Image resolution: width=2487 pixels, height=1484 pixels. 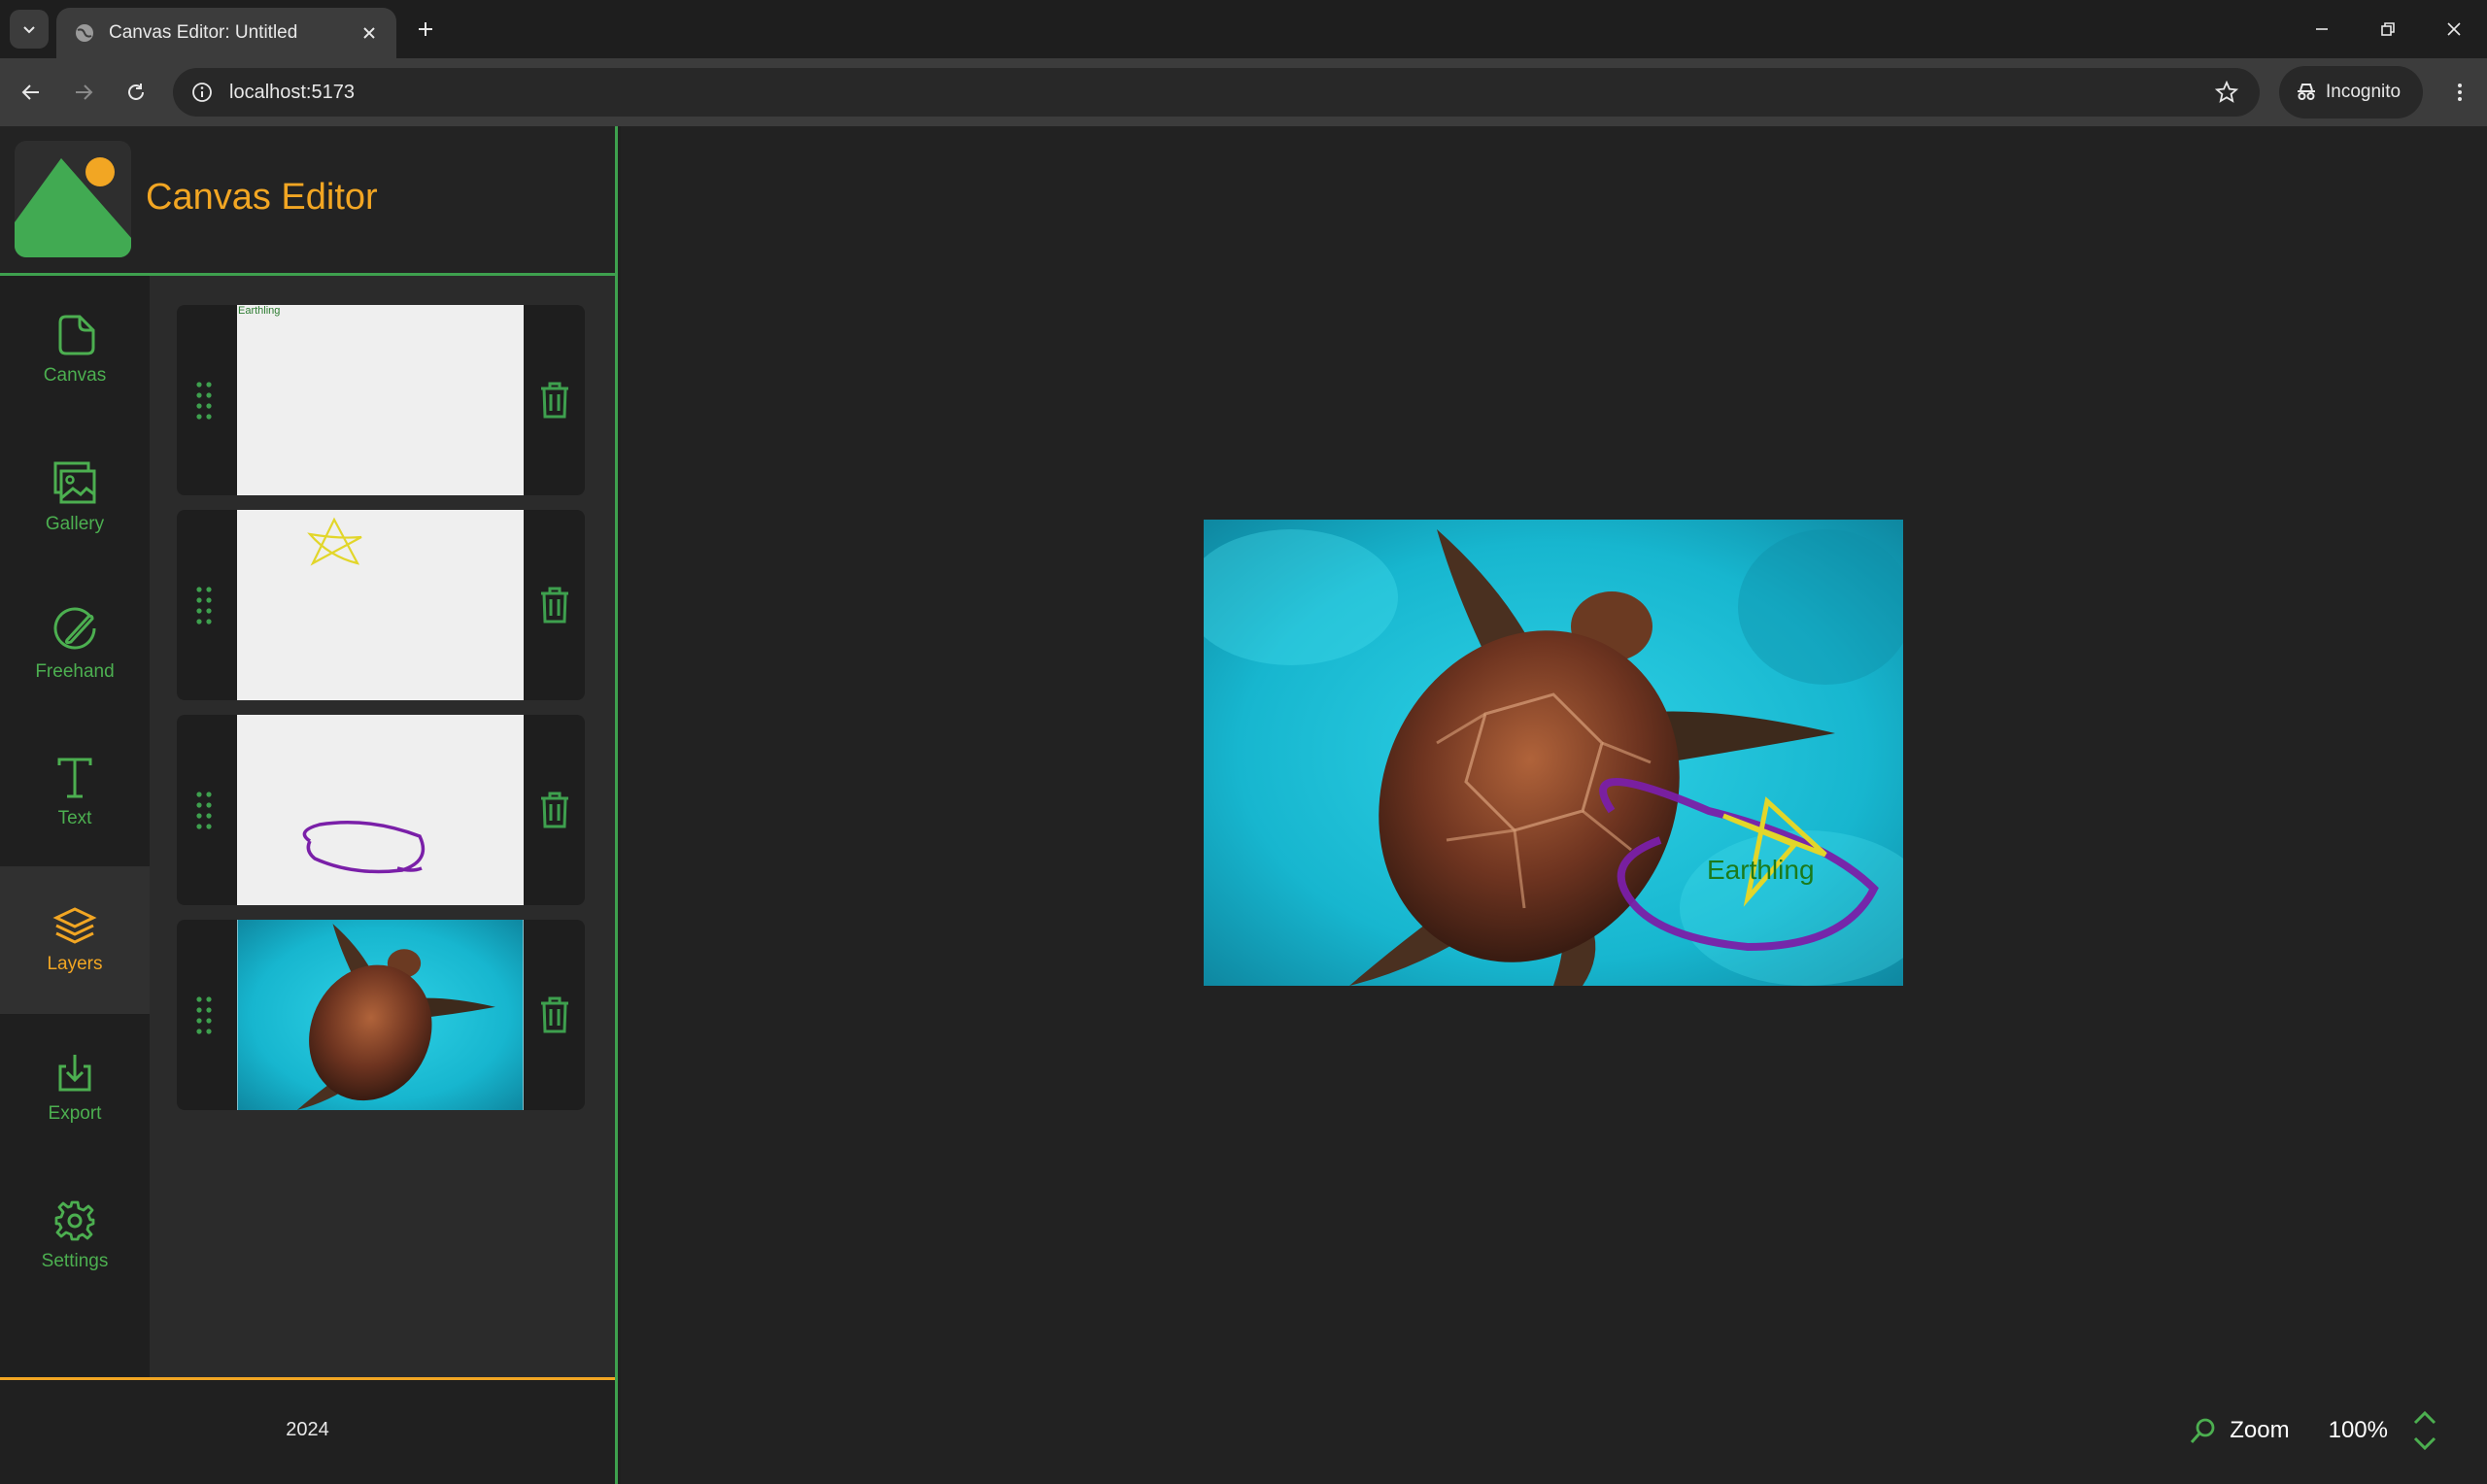 I want to click on forward-button, so click(x=83, y=92).